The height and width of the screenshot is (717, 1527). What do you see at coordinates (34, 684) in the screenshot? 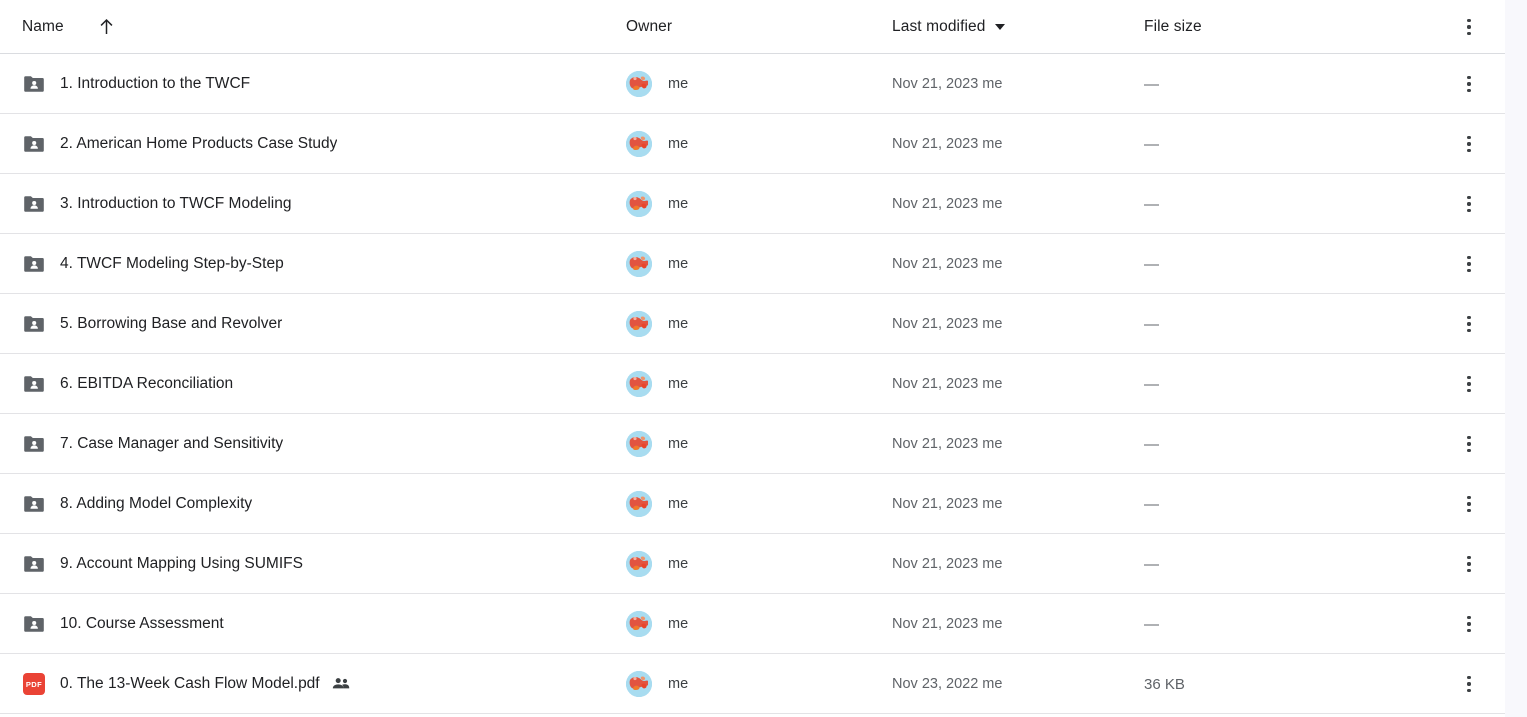
I see `pdf-badge: PDF` at bounding box center [34, 684].